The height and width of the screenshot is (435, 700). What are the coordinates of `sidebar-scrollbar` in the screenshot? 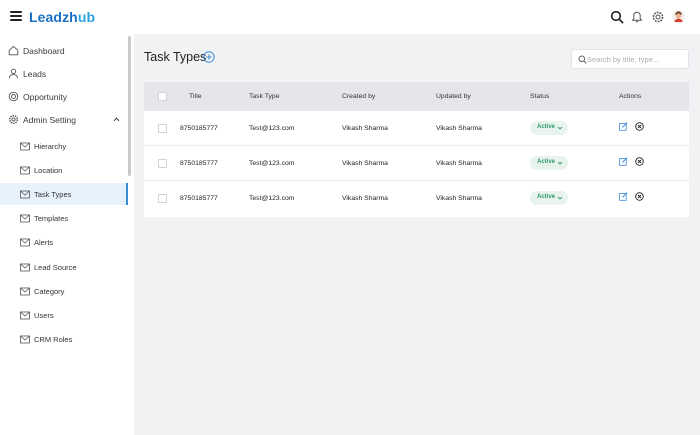 It's located at (129, 106).